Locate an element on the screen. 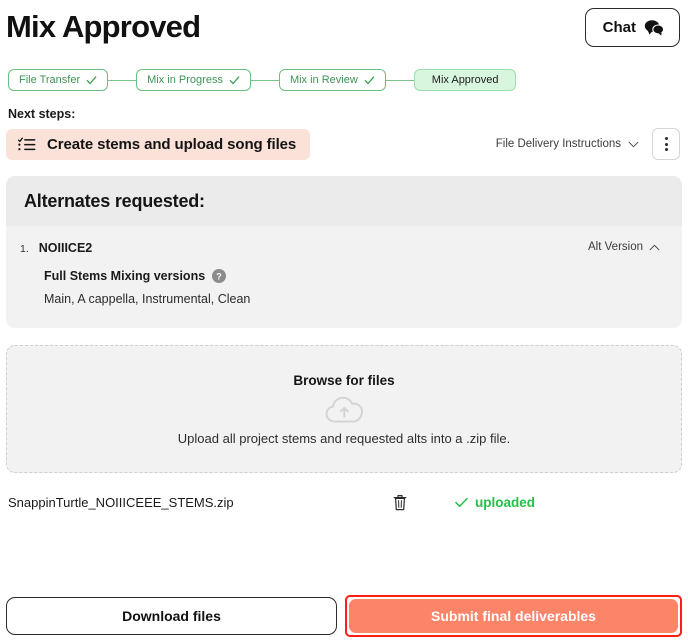 The image size is (688, 643). upload-status-label: uploaded is located at coordinates (505, 502).